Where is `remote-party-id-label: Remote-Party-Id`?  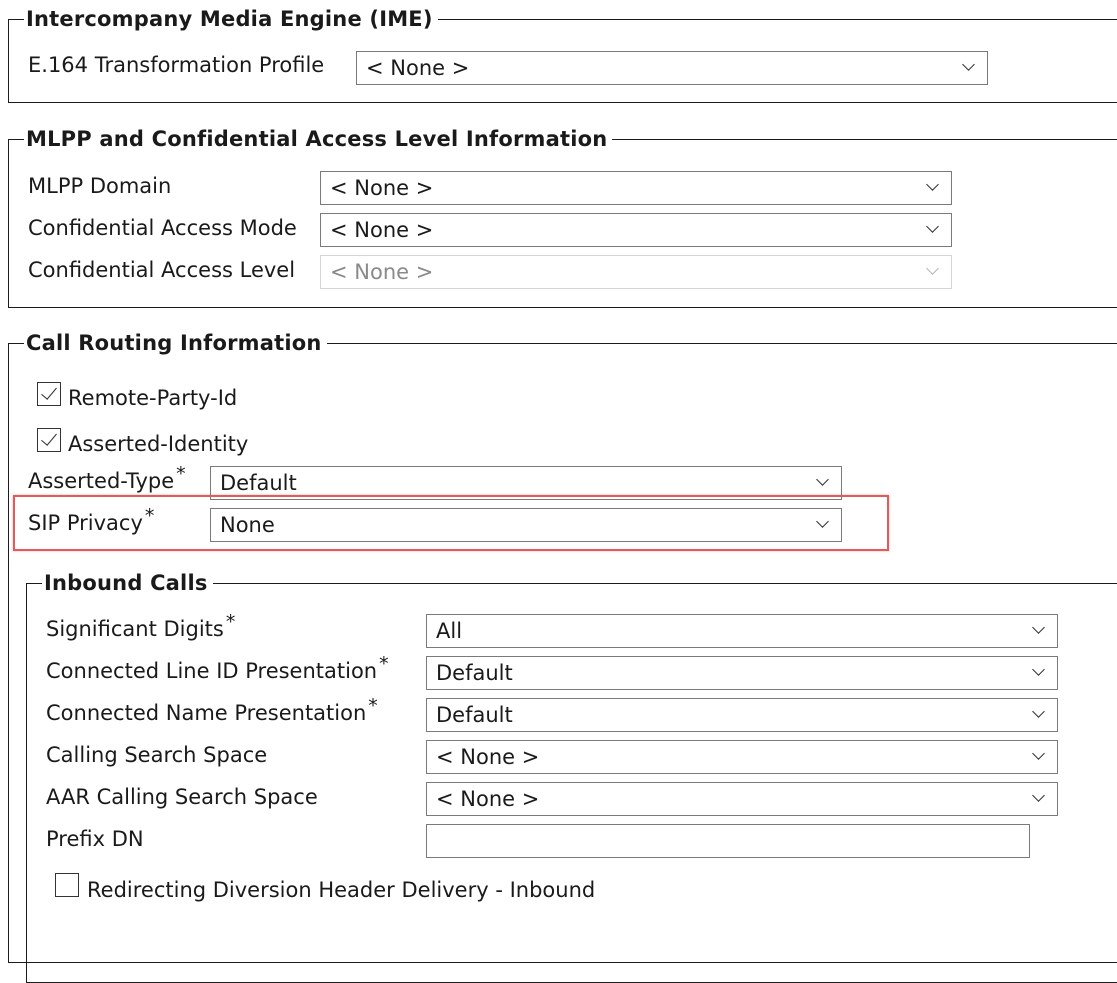
remote-party-id-label: Remote-Party-Id is located at coordinates (153, 398).